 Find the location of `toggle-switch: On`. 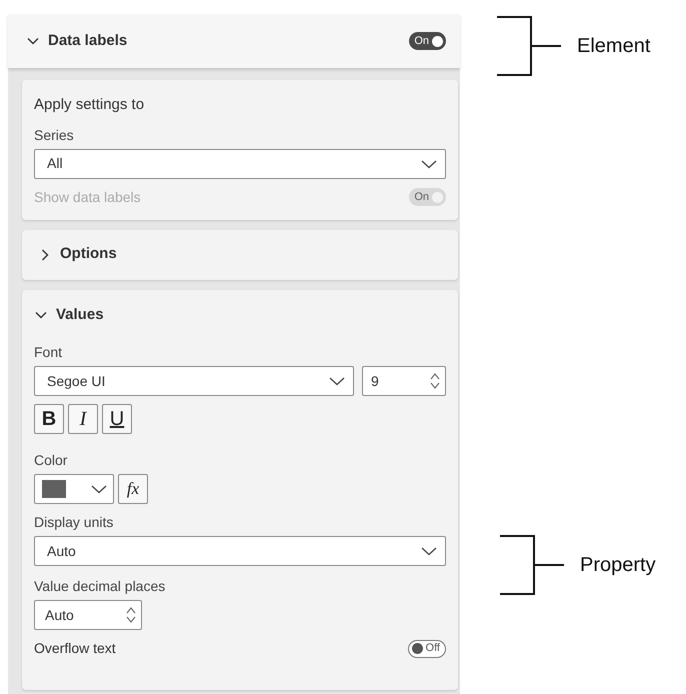

toggle-switch: On is located at coordinates (427, 41).